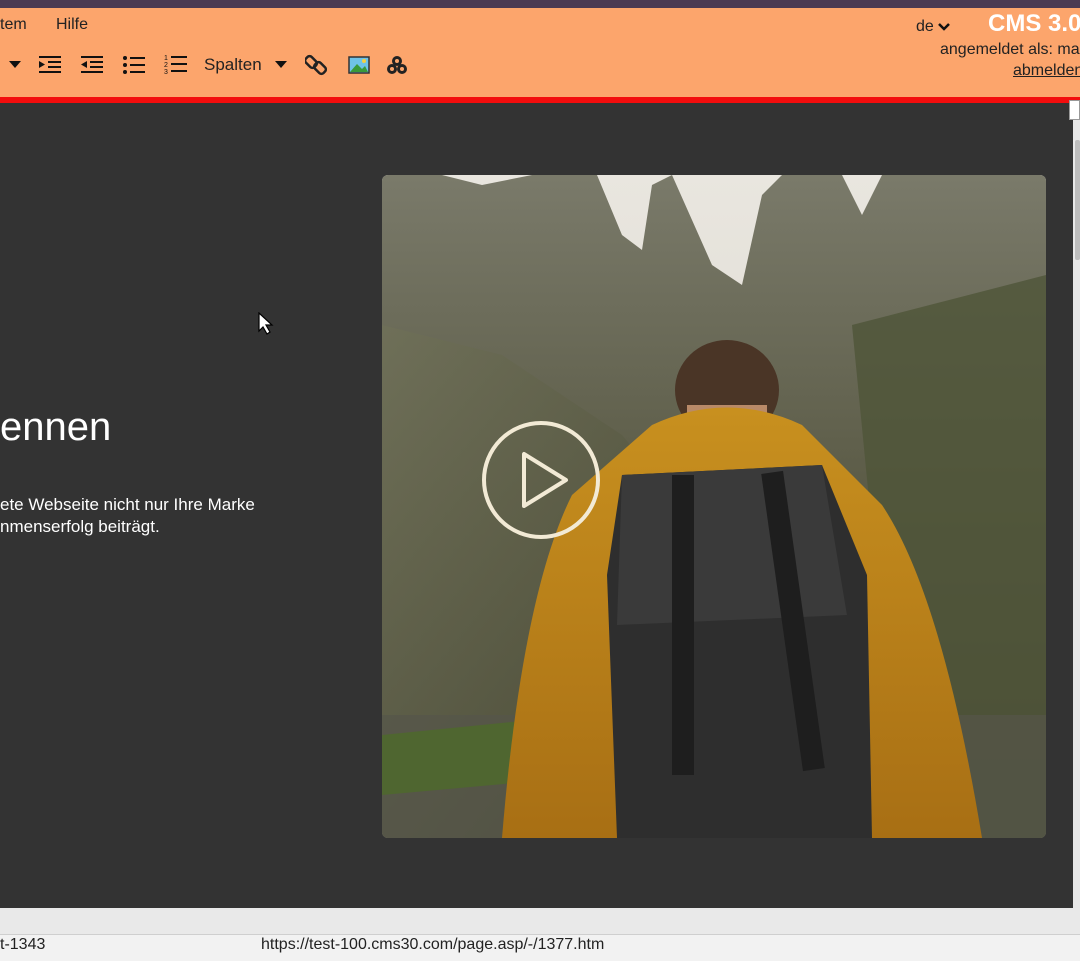 The width and height of the screenshot is (1080, 961). Describe the element at coordinates (72, 25) in the screenshot. I see `menu-help: Hilfe` at that location.